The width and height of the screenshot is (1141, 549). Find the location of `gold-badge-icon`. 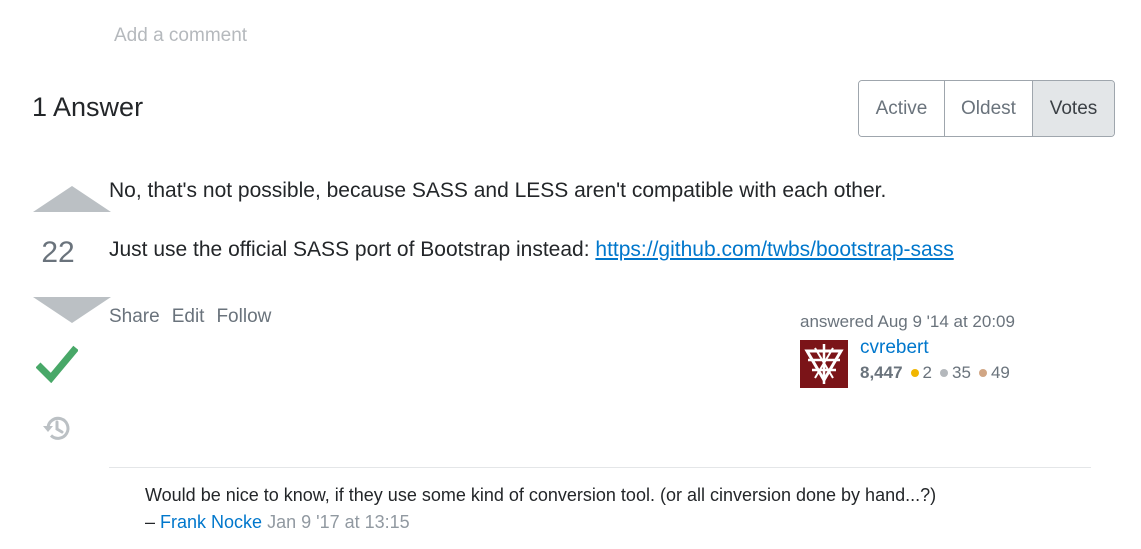

gold-badge-icon is located at coordinates (914, 373).